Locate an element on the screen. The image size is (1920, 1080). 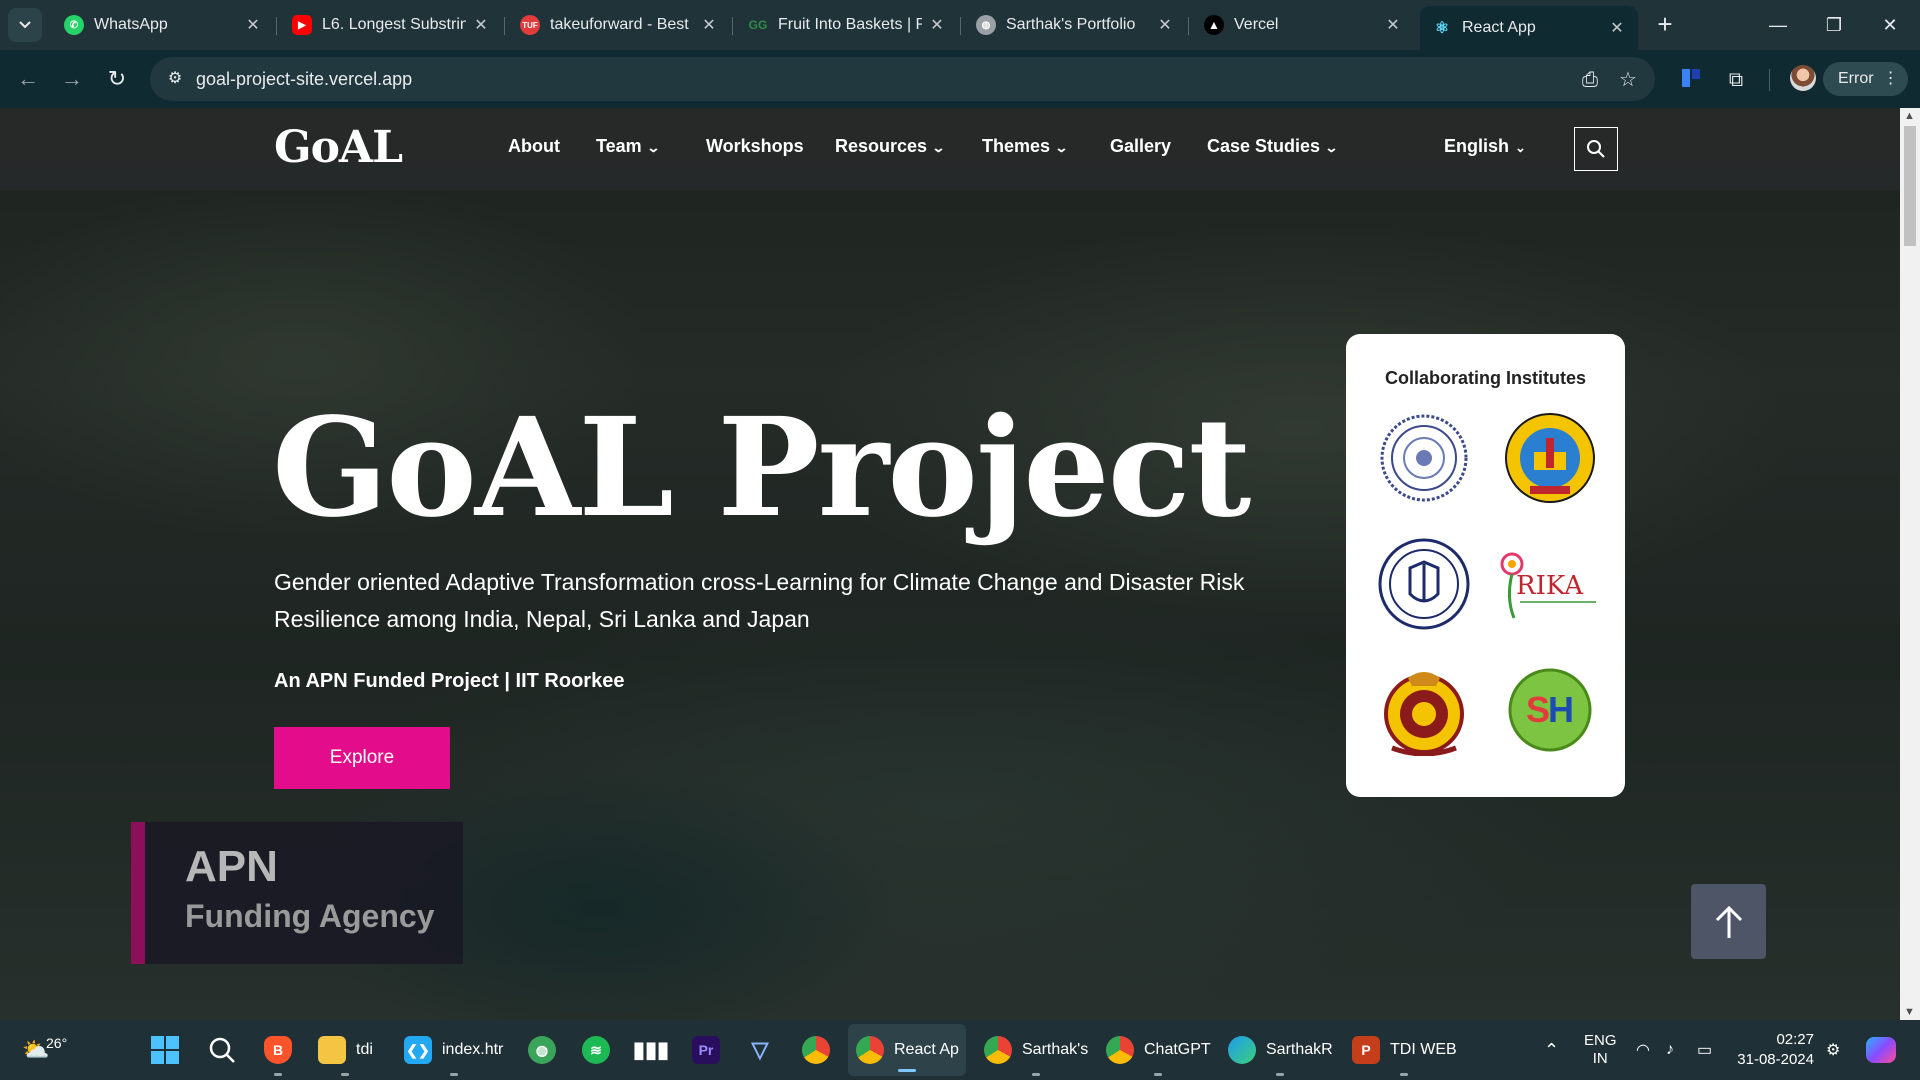
tab-vercel: ▲ Vercel ✕ is located at coordinates (1303, 25).